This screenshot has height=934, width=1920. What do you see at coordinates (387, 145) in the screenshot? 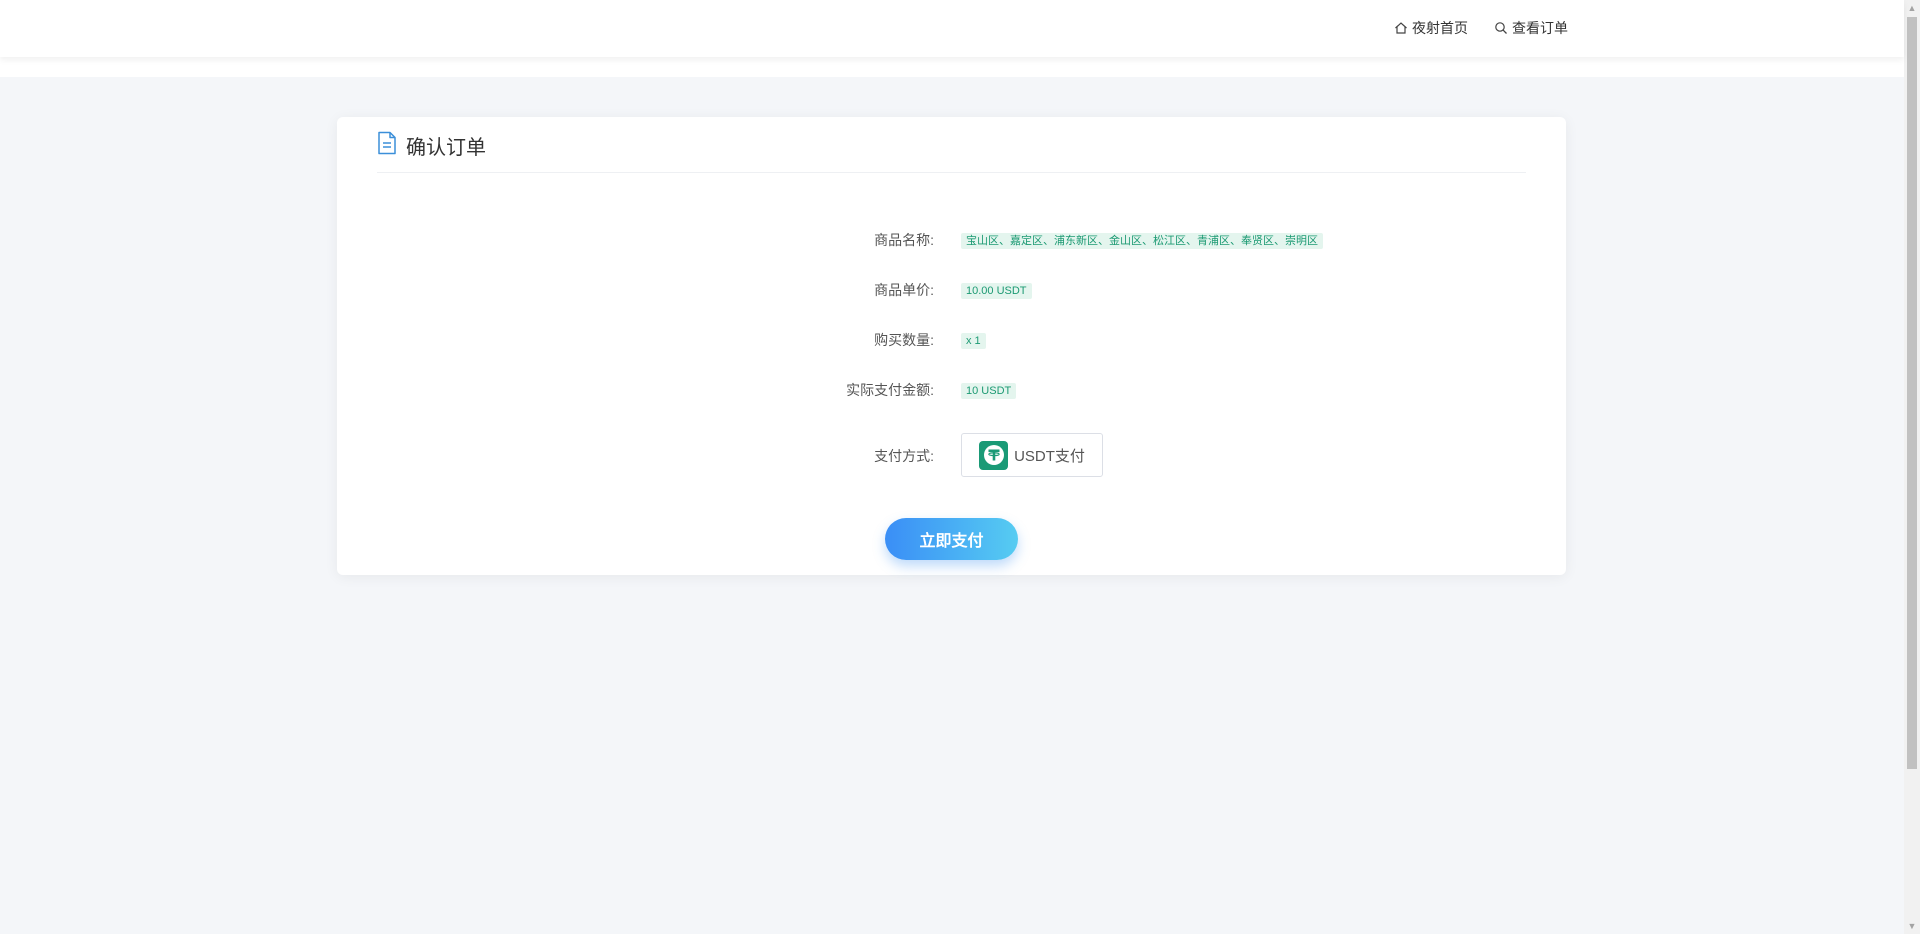
I see `document-icon` at bounding box center [387, 145].